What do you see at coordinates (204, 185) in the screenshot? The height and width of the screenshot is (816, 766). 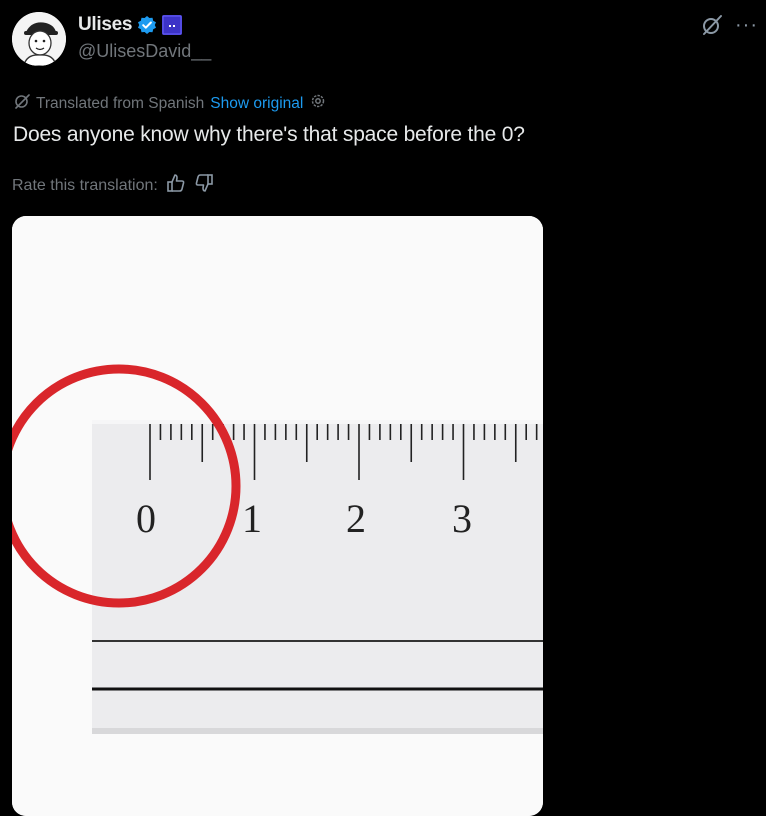 I see `thumbs-down-icon` at bounding box center [204, 185].